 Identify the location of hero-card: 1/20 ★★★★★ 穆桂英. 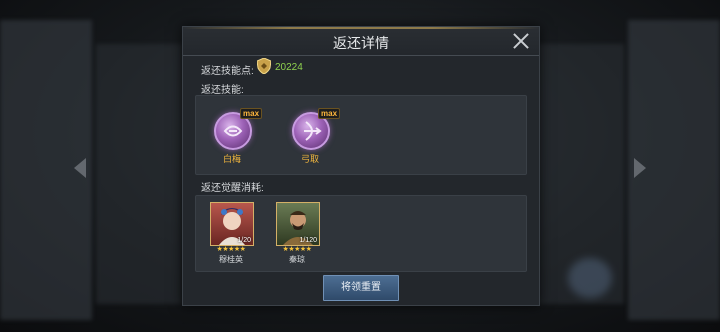
(231, 236).